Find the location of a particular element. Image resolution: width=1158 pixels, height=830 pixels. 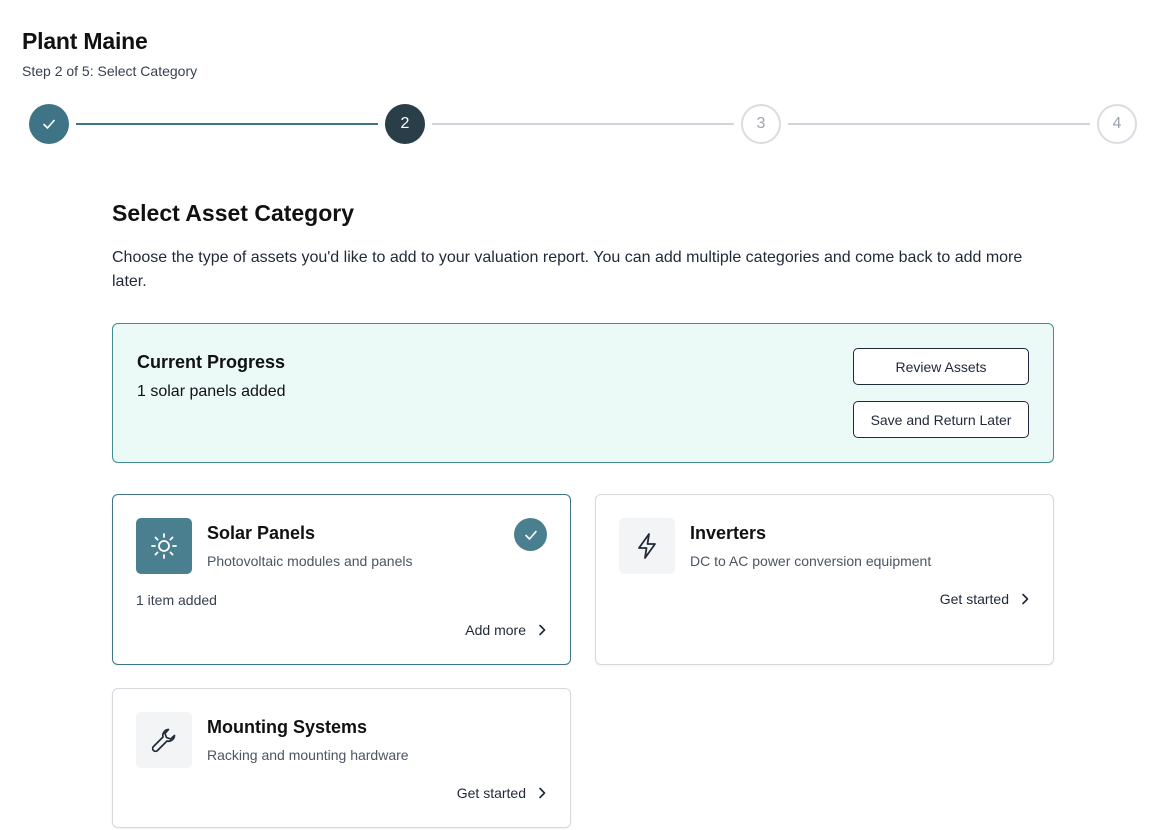

progress-summary: 1 solar panels added is located at coordinates (211, 391).